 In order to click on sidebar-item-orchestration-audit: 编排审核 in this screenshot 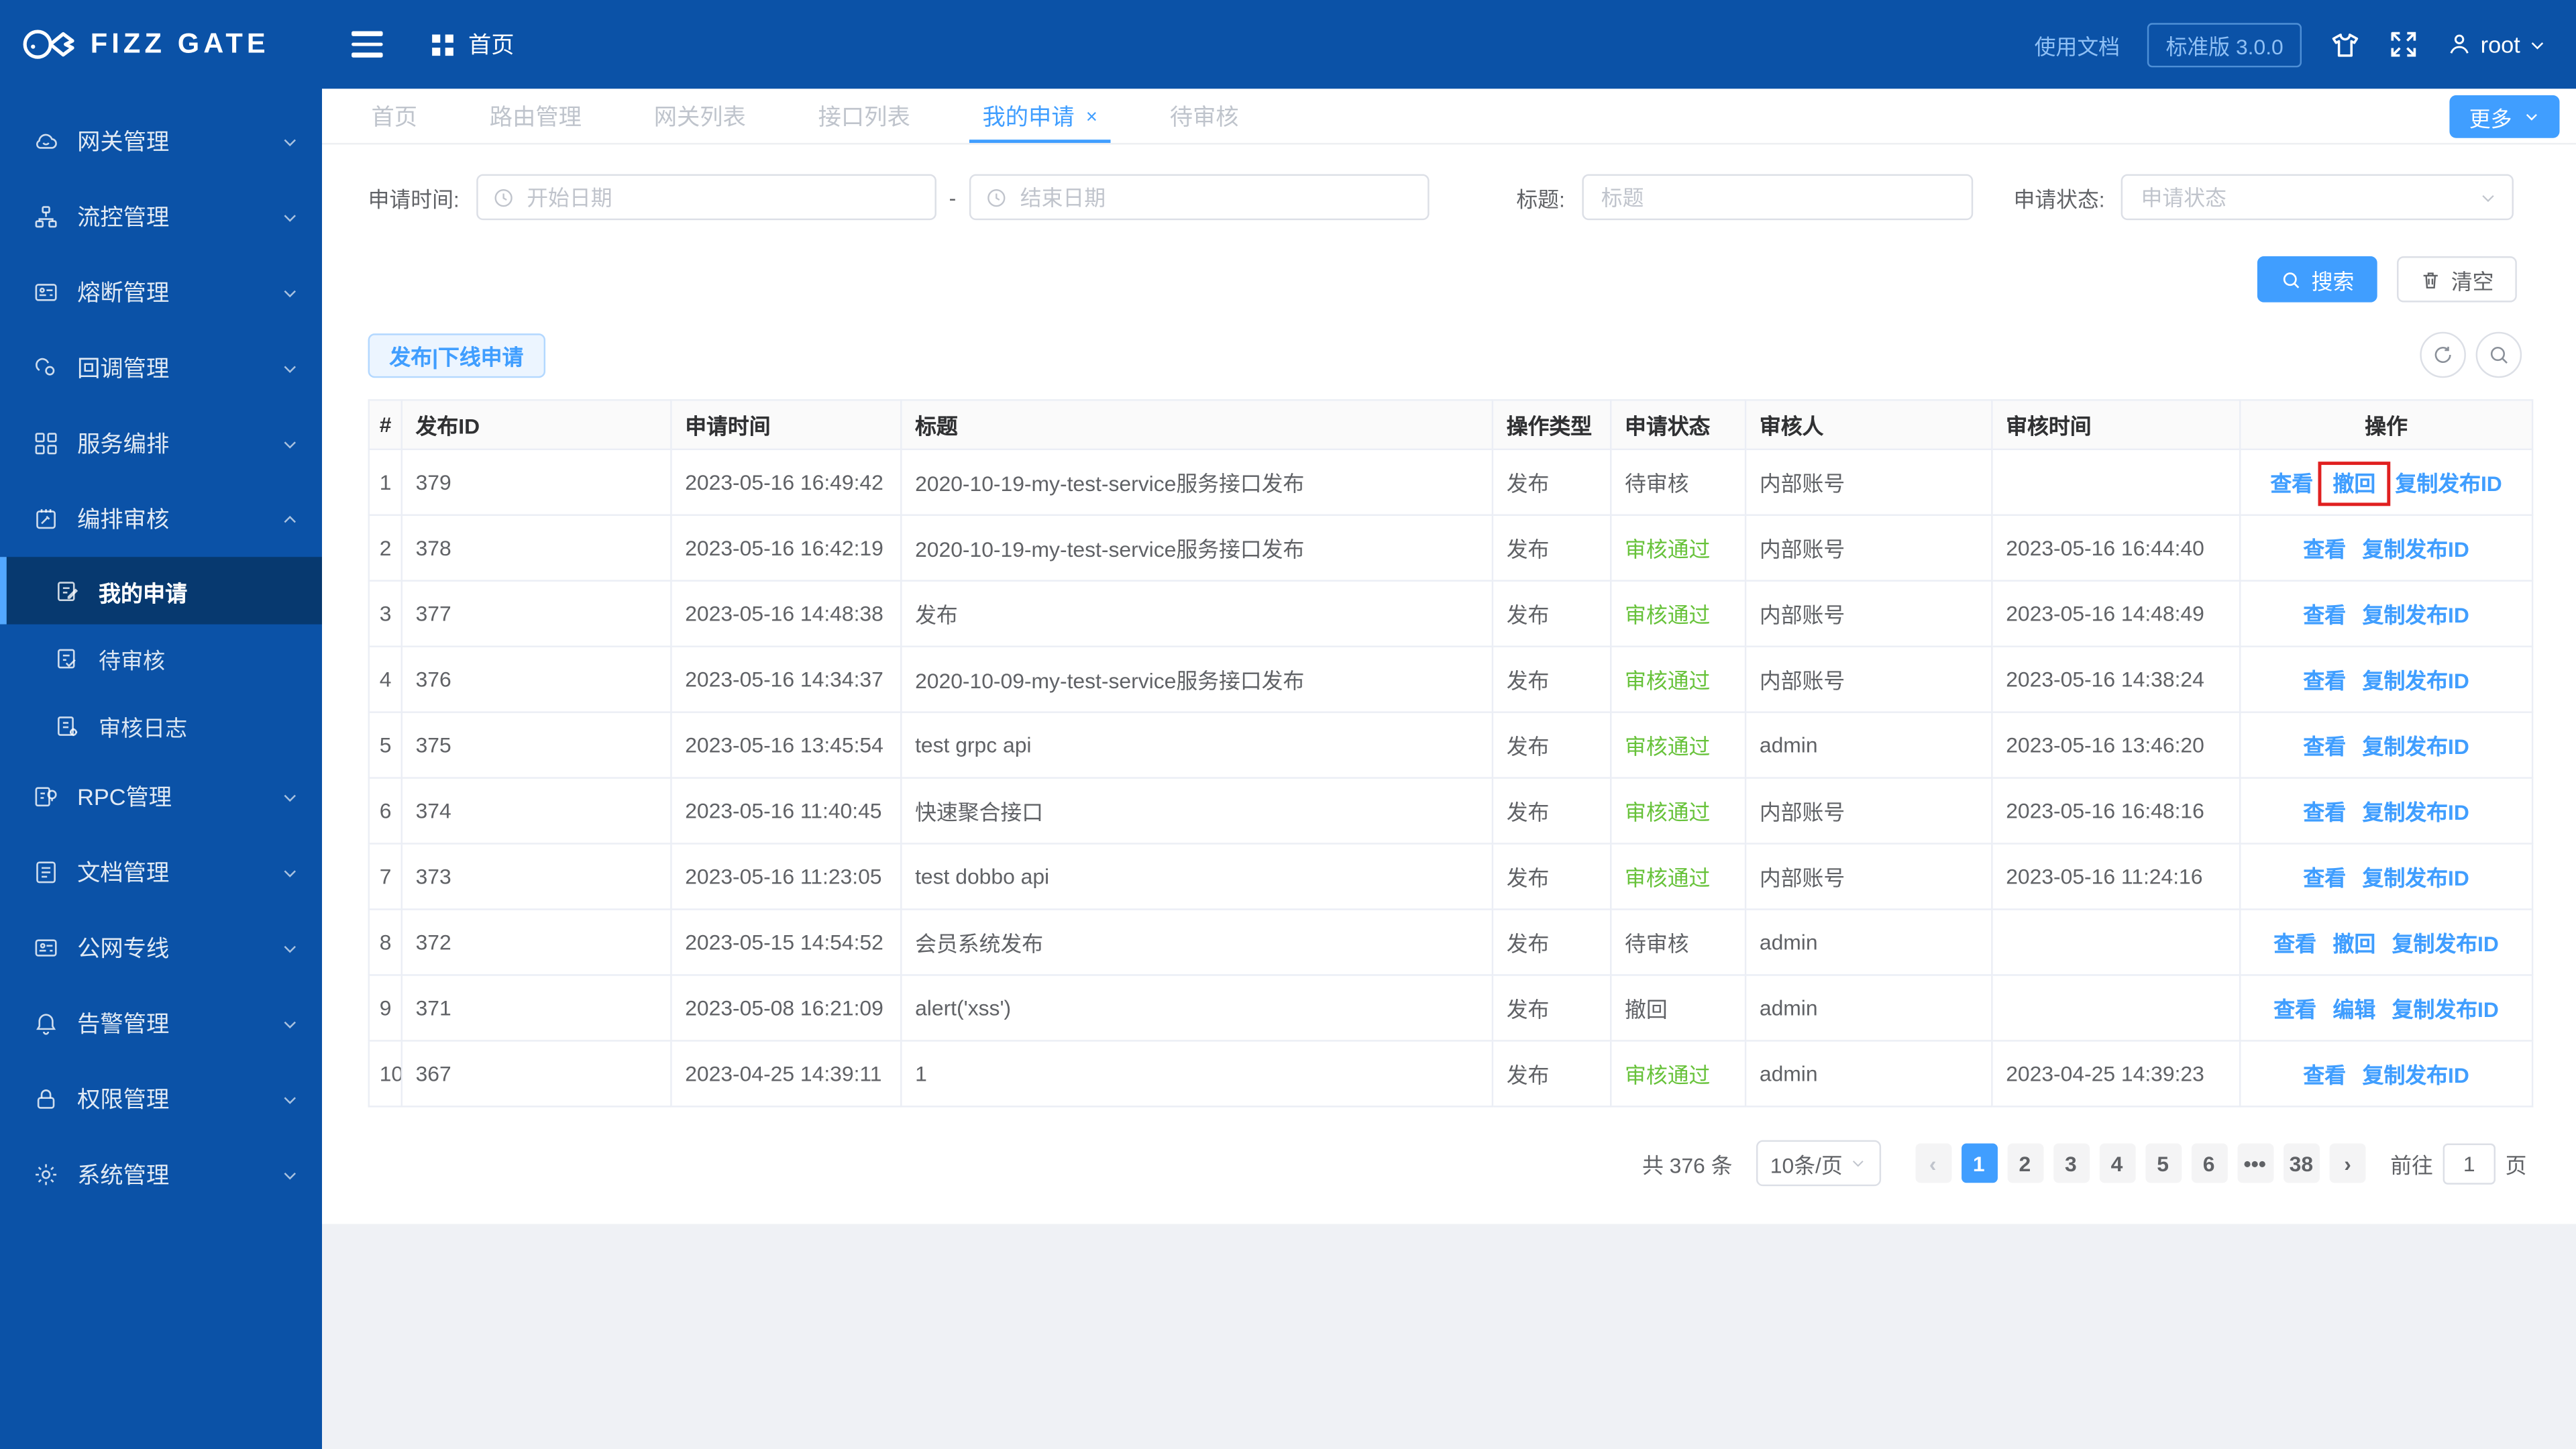, I will do `click(161, 519)`.